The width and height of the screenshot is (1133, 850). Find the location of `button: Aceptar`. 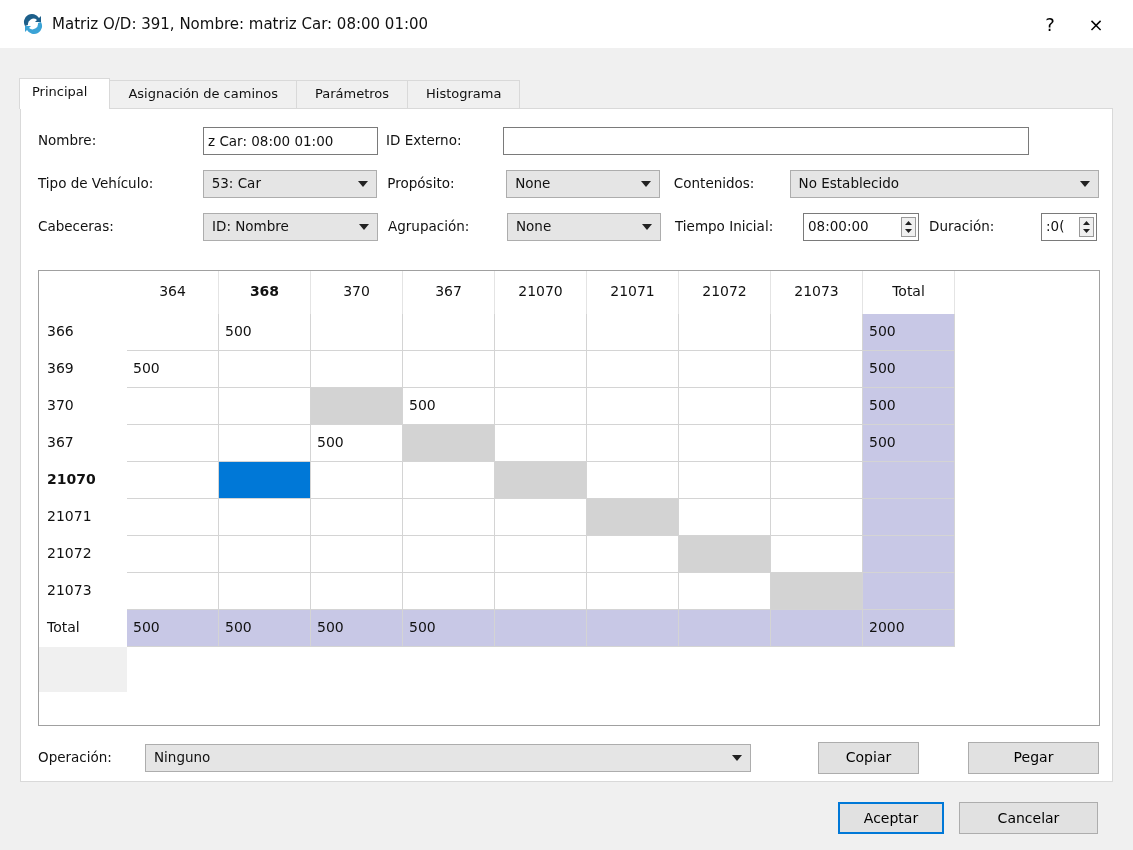

button: Aceptar is located at coordinates (891, 818).